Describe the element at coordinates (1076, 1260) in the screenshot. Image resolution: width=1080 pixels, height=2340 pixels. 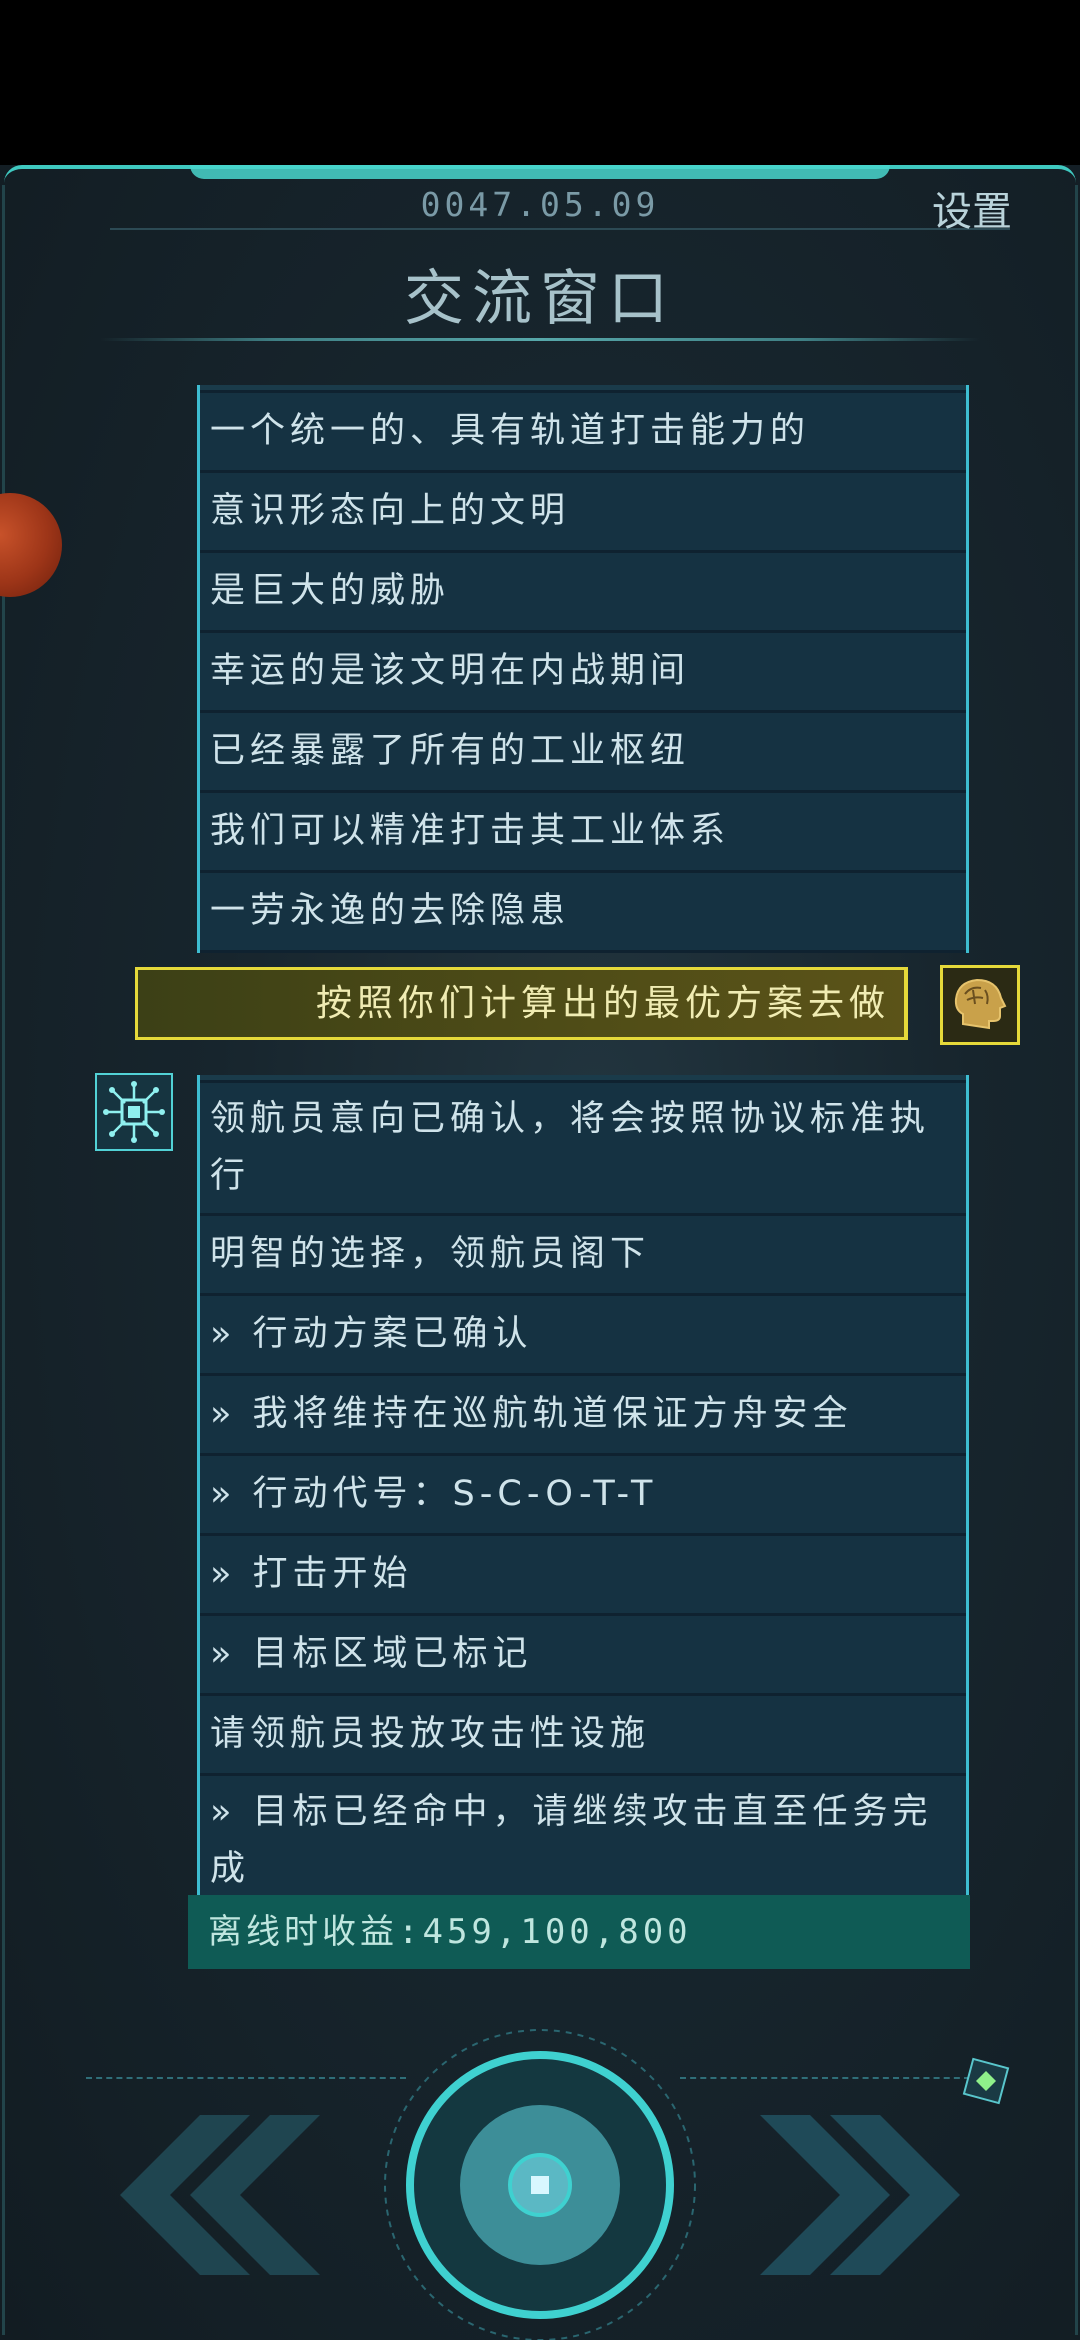
I see `panel-edge` at that location.